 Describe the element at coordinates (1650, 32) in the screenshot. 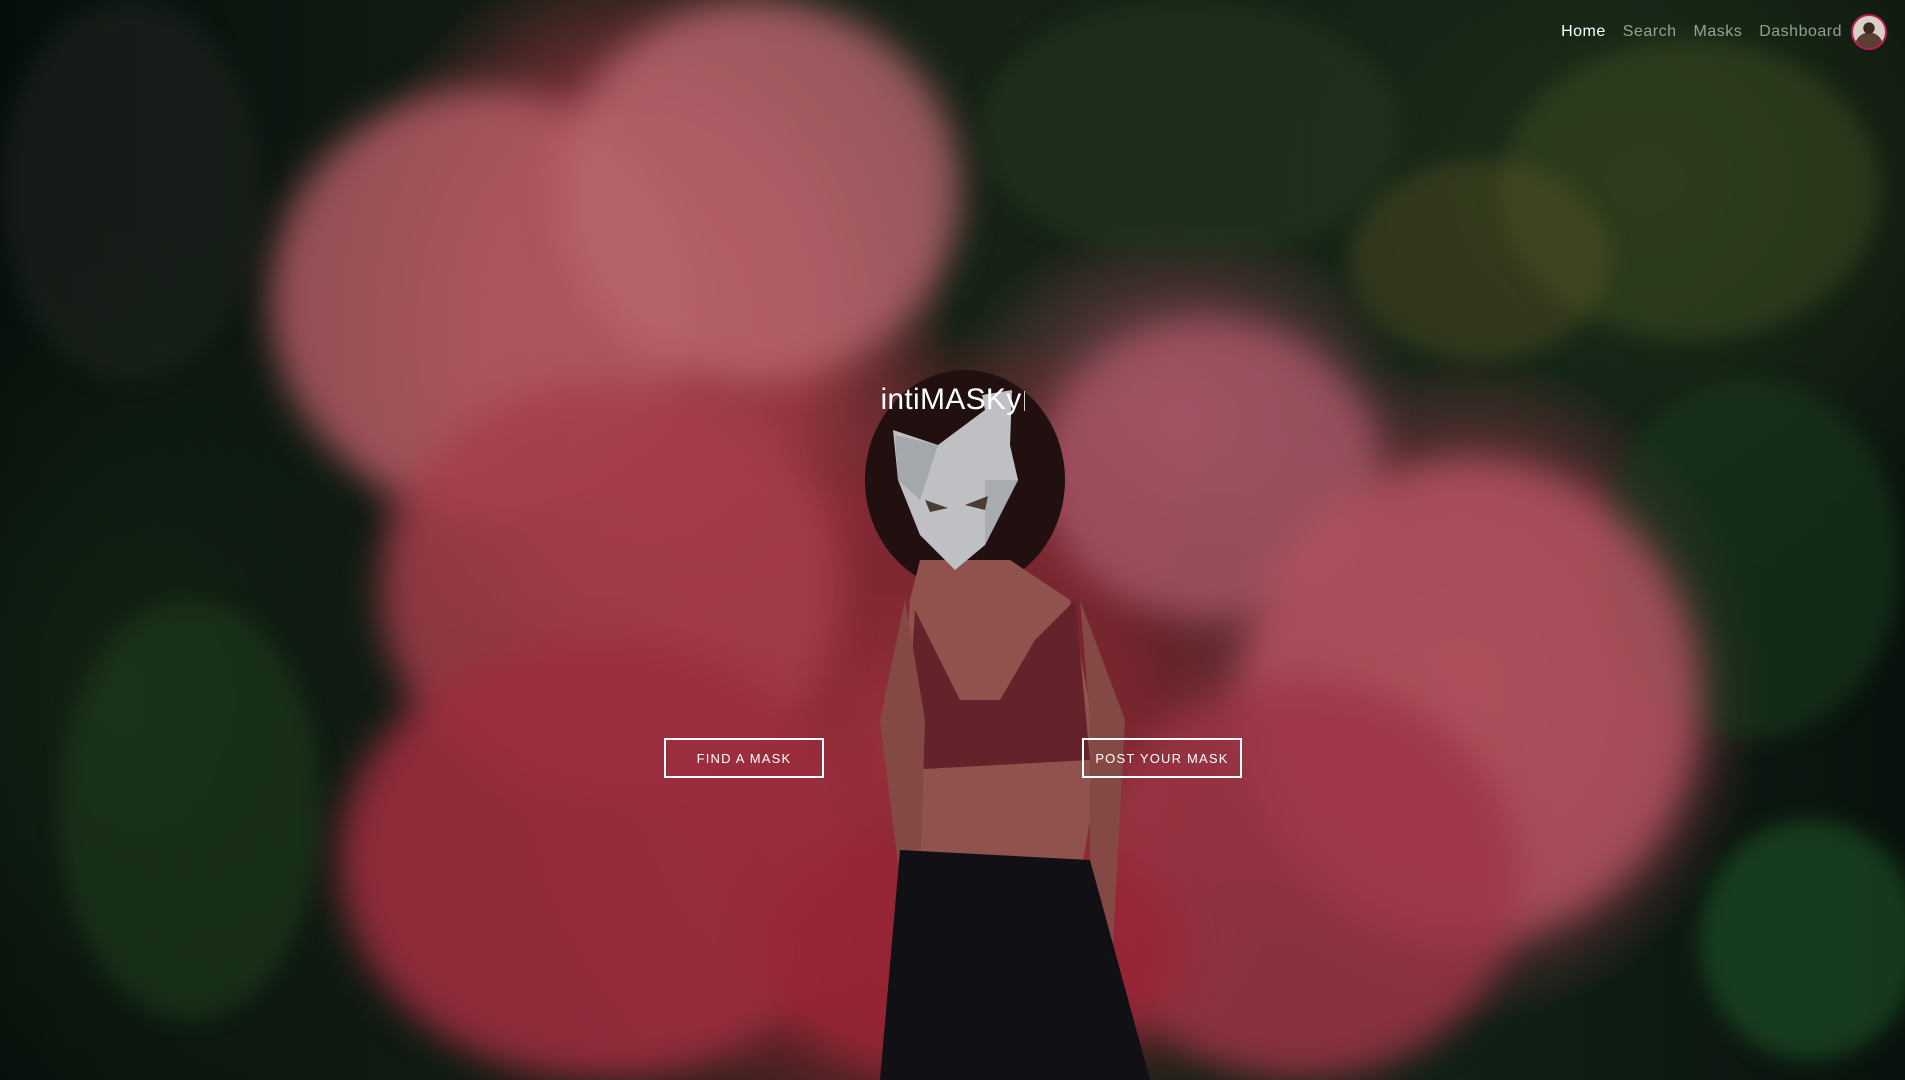

I see `nav-search-link: Search` at that location.